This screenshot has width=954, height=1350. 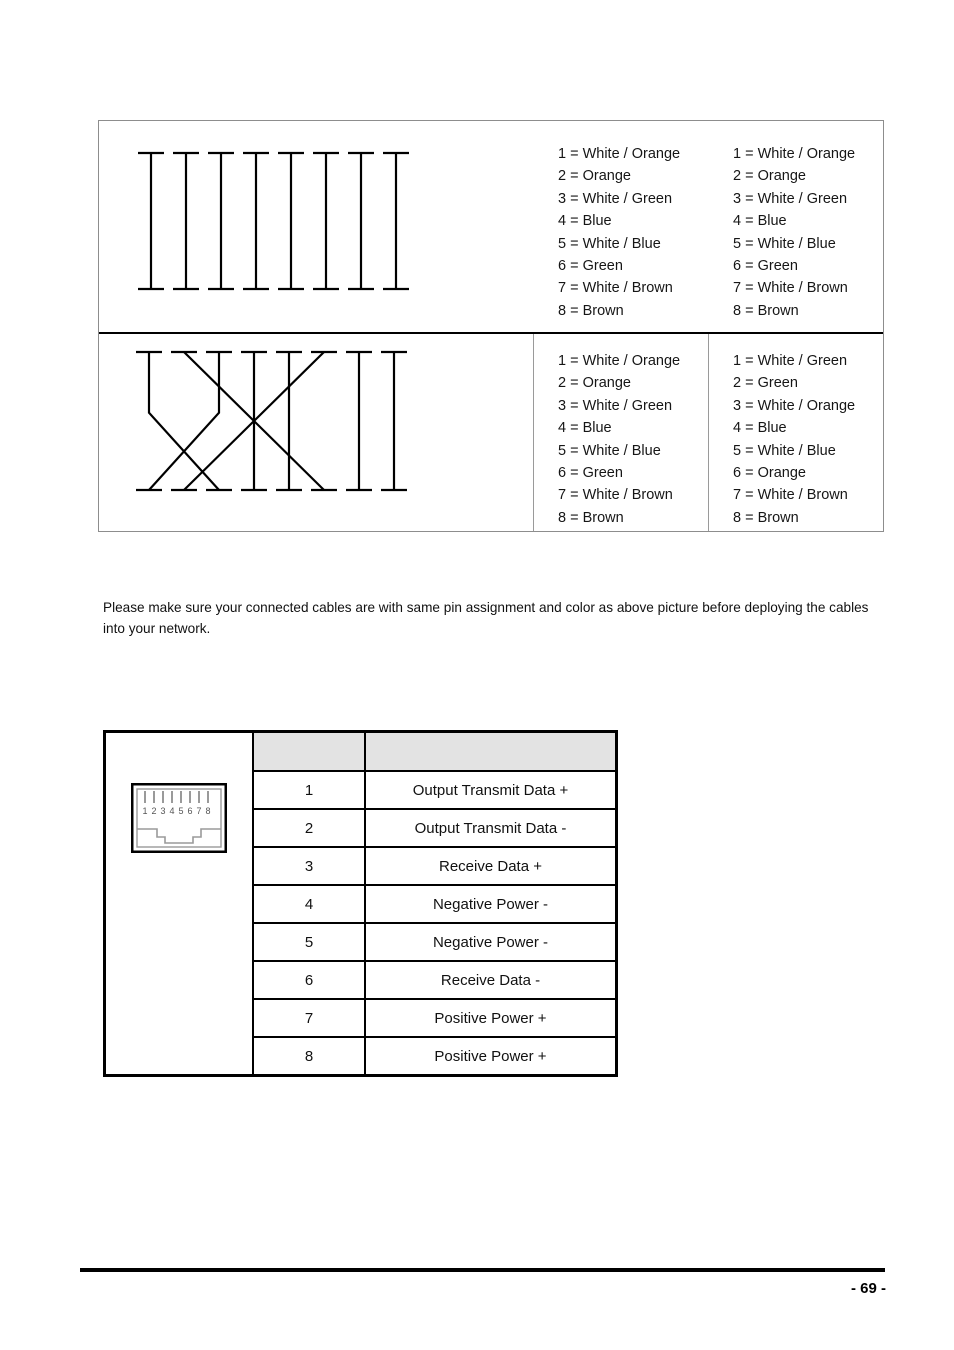 I want to click on crossover-diagram-cell, so click(x=316, y=432).